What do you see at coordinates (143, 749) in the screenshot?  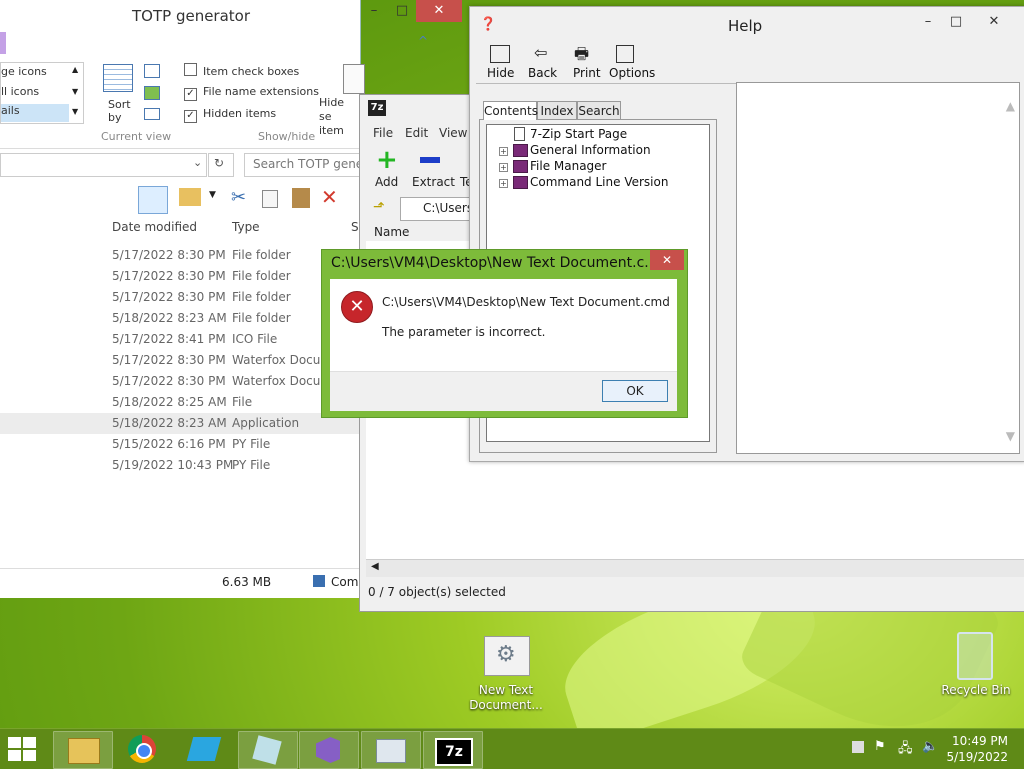 I see `taskbar-chrome` at bounding box center [143, 749].